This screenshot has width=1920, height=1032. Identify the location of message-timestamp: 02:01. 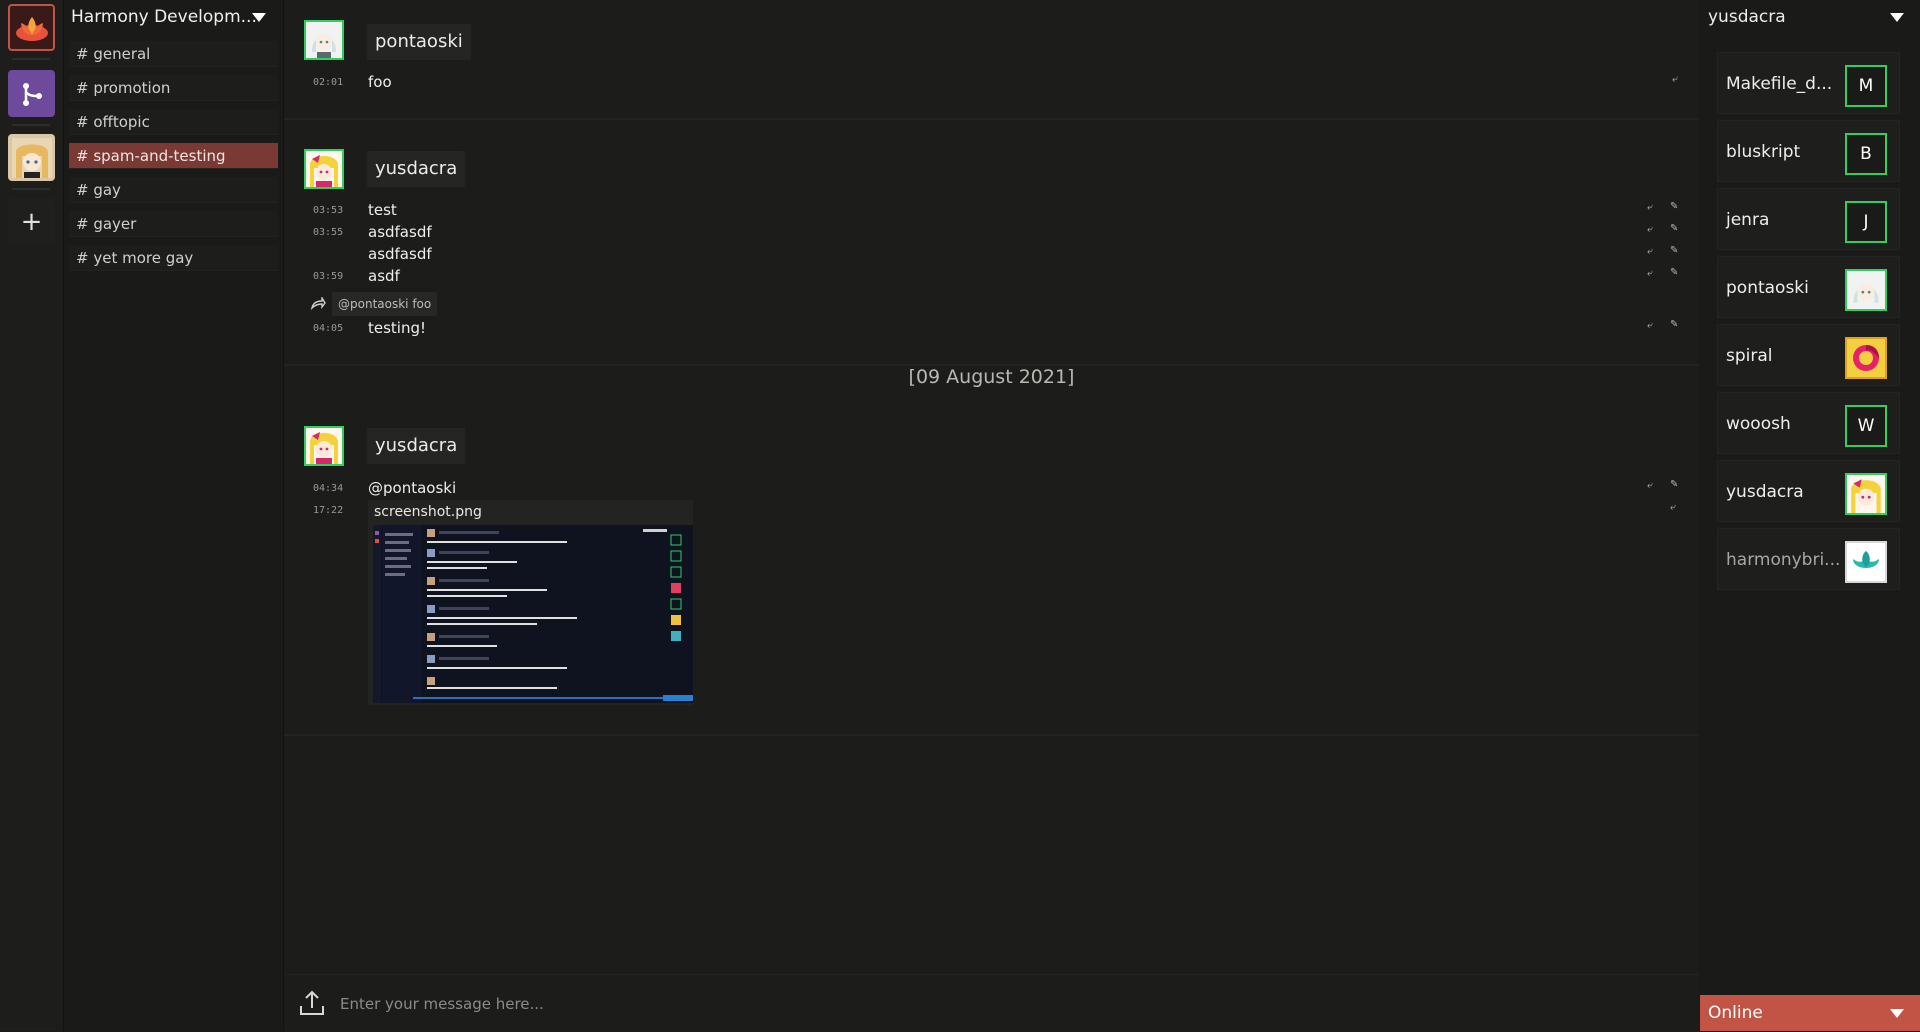
(328, 82).